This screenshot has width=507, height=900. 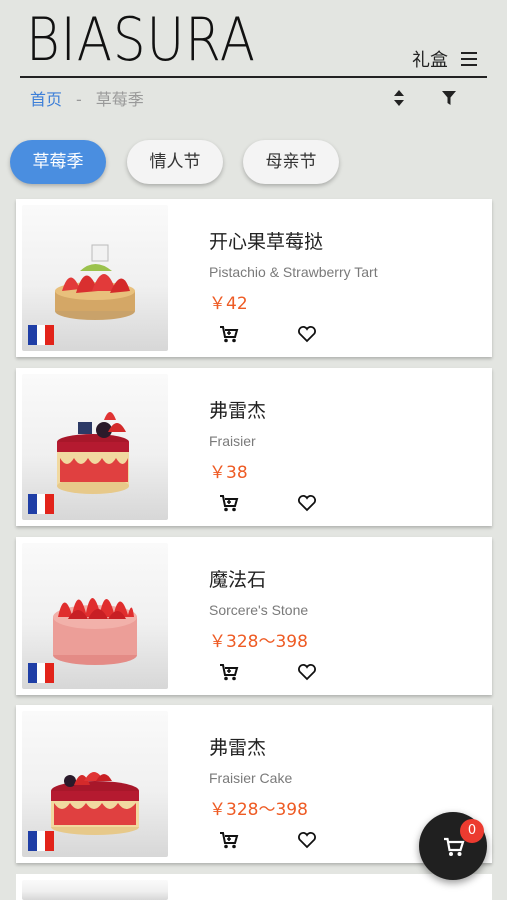 What do you see at coordinates (291, 162) in the screenshot?
I see `tab-mothers-day: 母亲节` at bounding box center [291, 162].